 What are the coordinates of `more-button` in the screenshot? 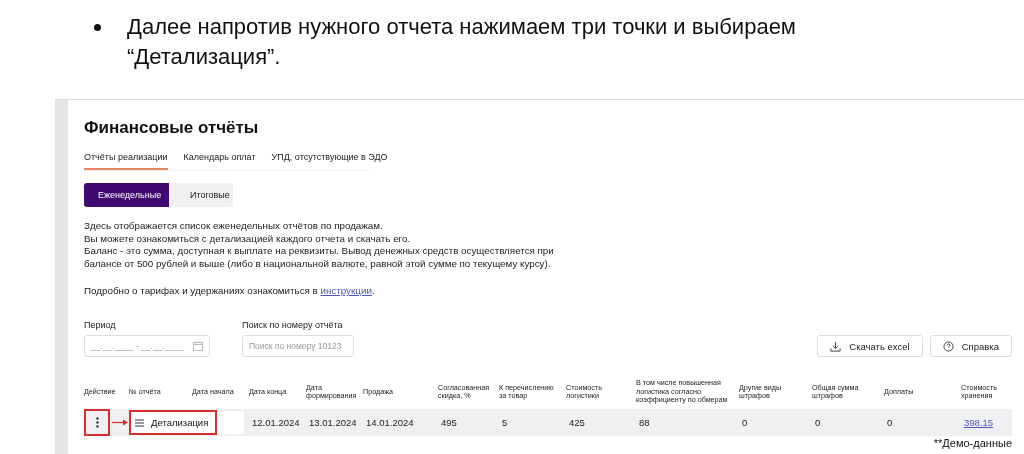 It's located at (97, 422).